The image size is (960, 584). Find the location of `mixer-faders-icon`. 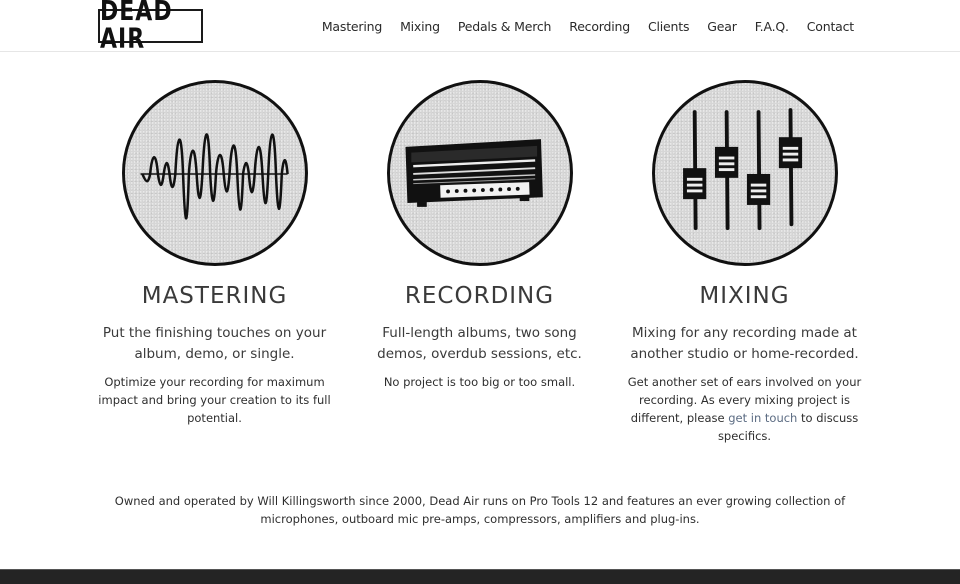

mixer-faders-icon is located at coordinates (745, 173).